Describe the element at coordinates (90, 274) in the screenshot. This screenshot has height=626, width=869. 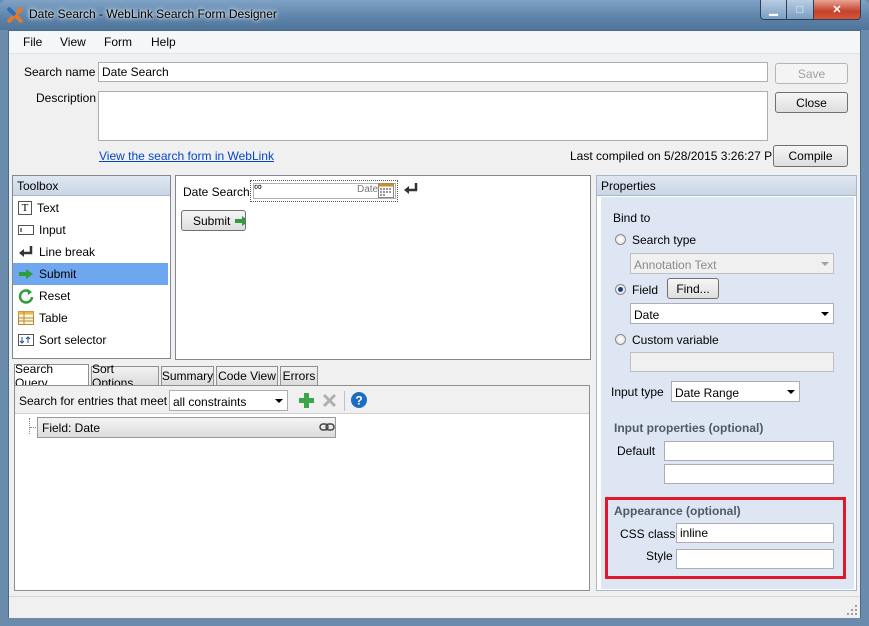
I see `toolbox-item-submit: Submit` at that location.